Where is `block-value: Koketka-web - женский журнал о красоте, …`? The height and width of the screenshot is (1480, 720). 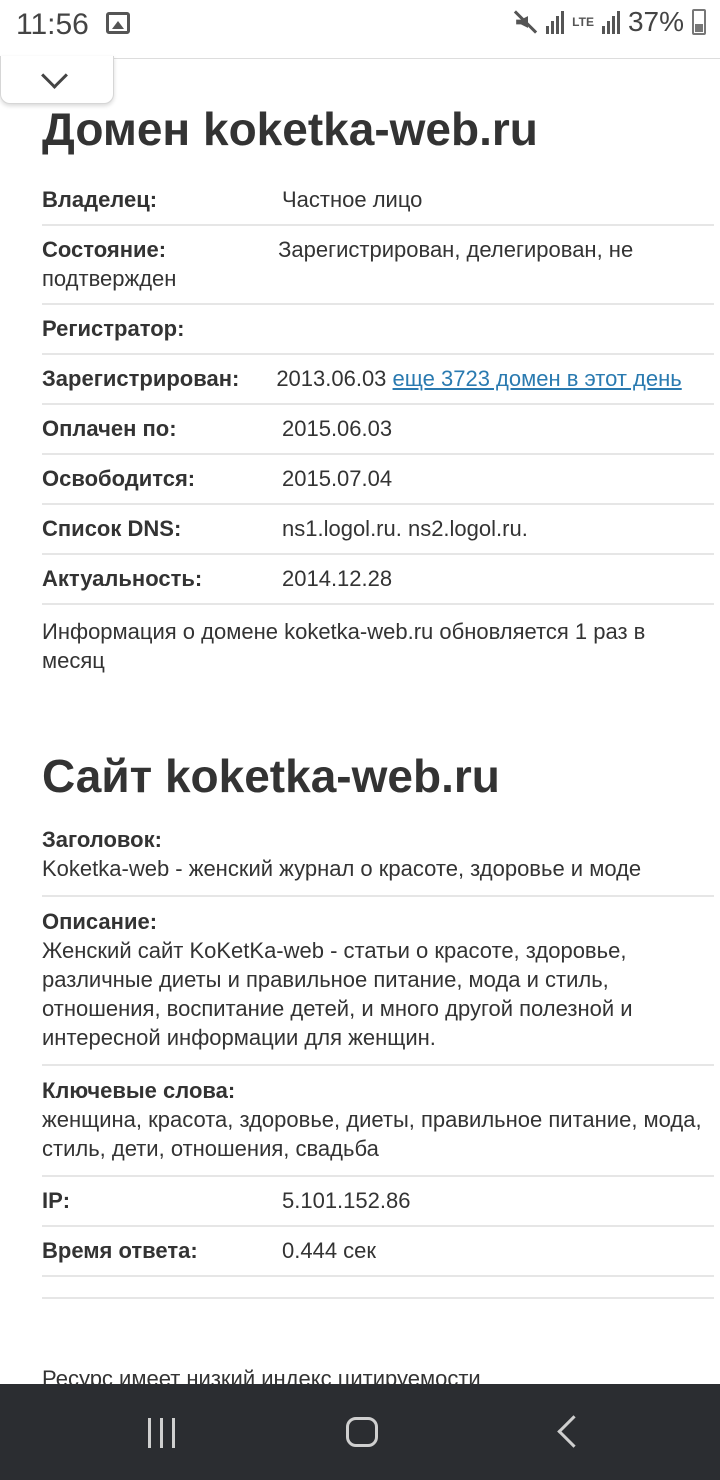
block-value: Koketka-web - женский журнал о красоте, … is located at coordinates (342, 868).